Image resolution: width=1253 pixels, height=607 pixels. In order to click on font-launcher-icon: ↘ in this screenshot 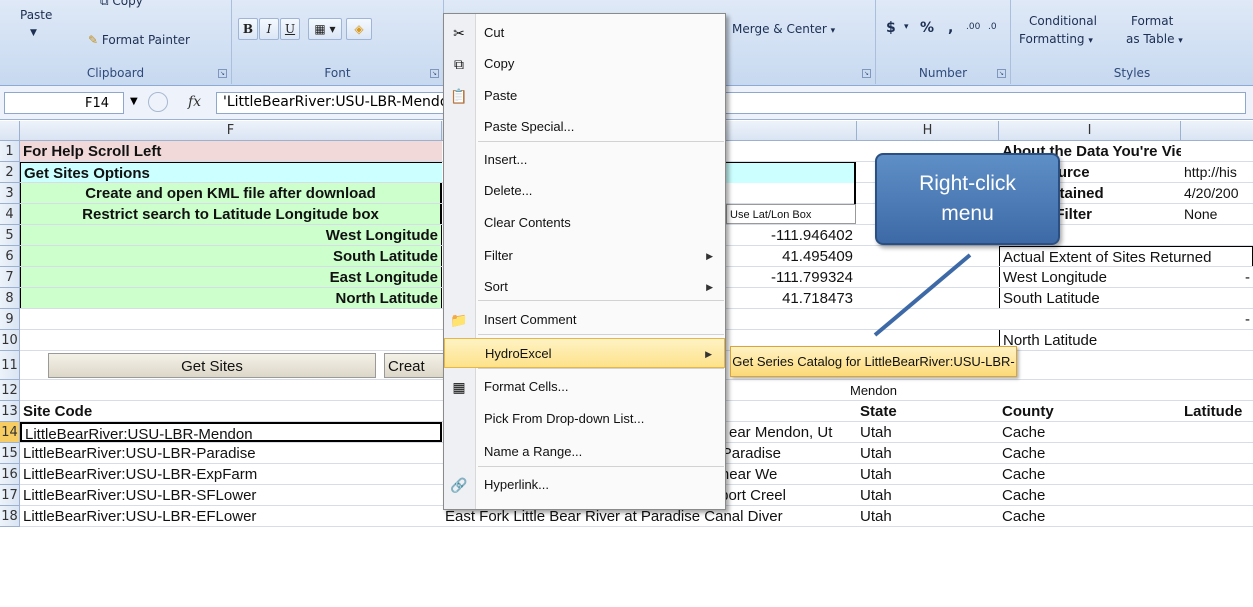, I will do `click(434, 73)`.